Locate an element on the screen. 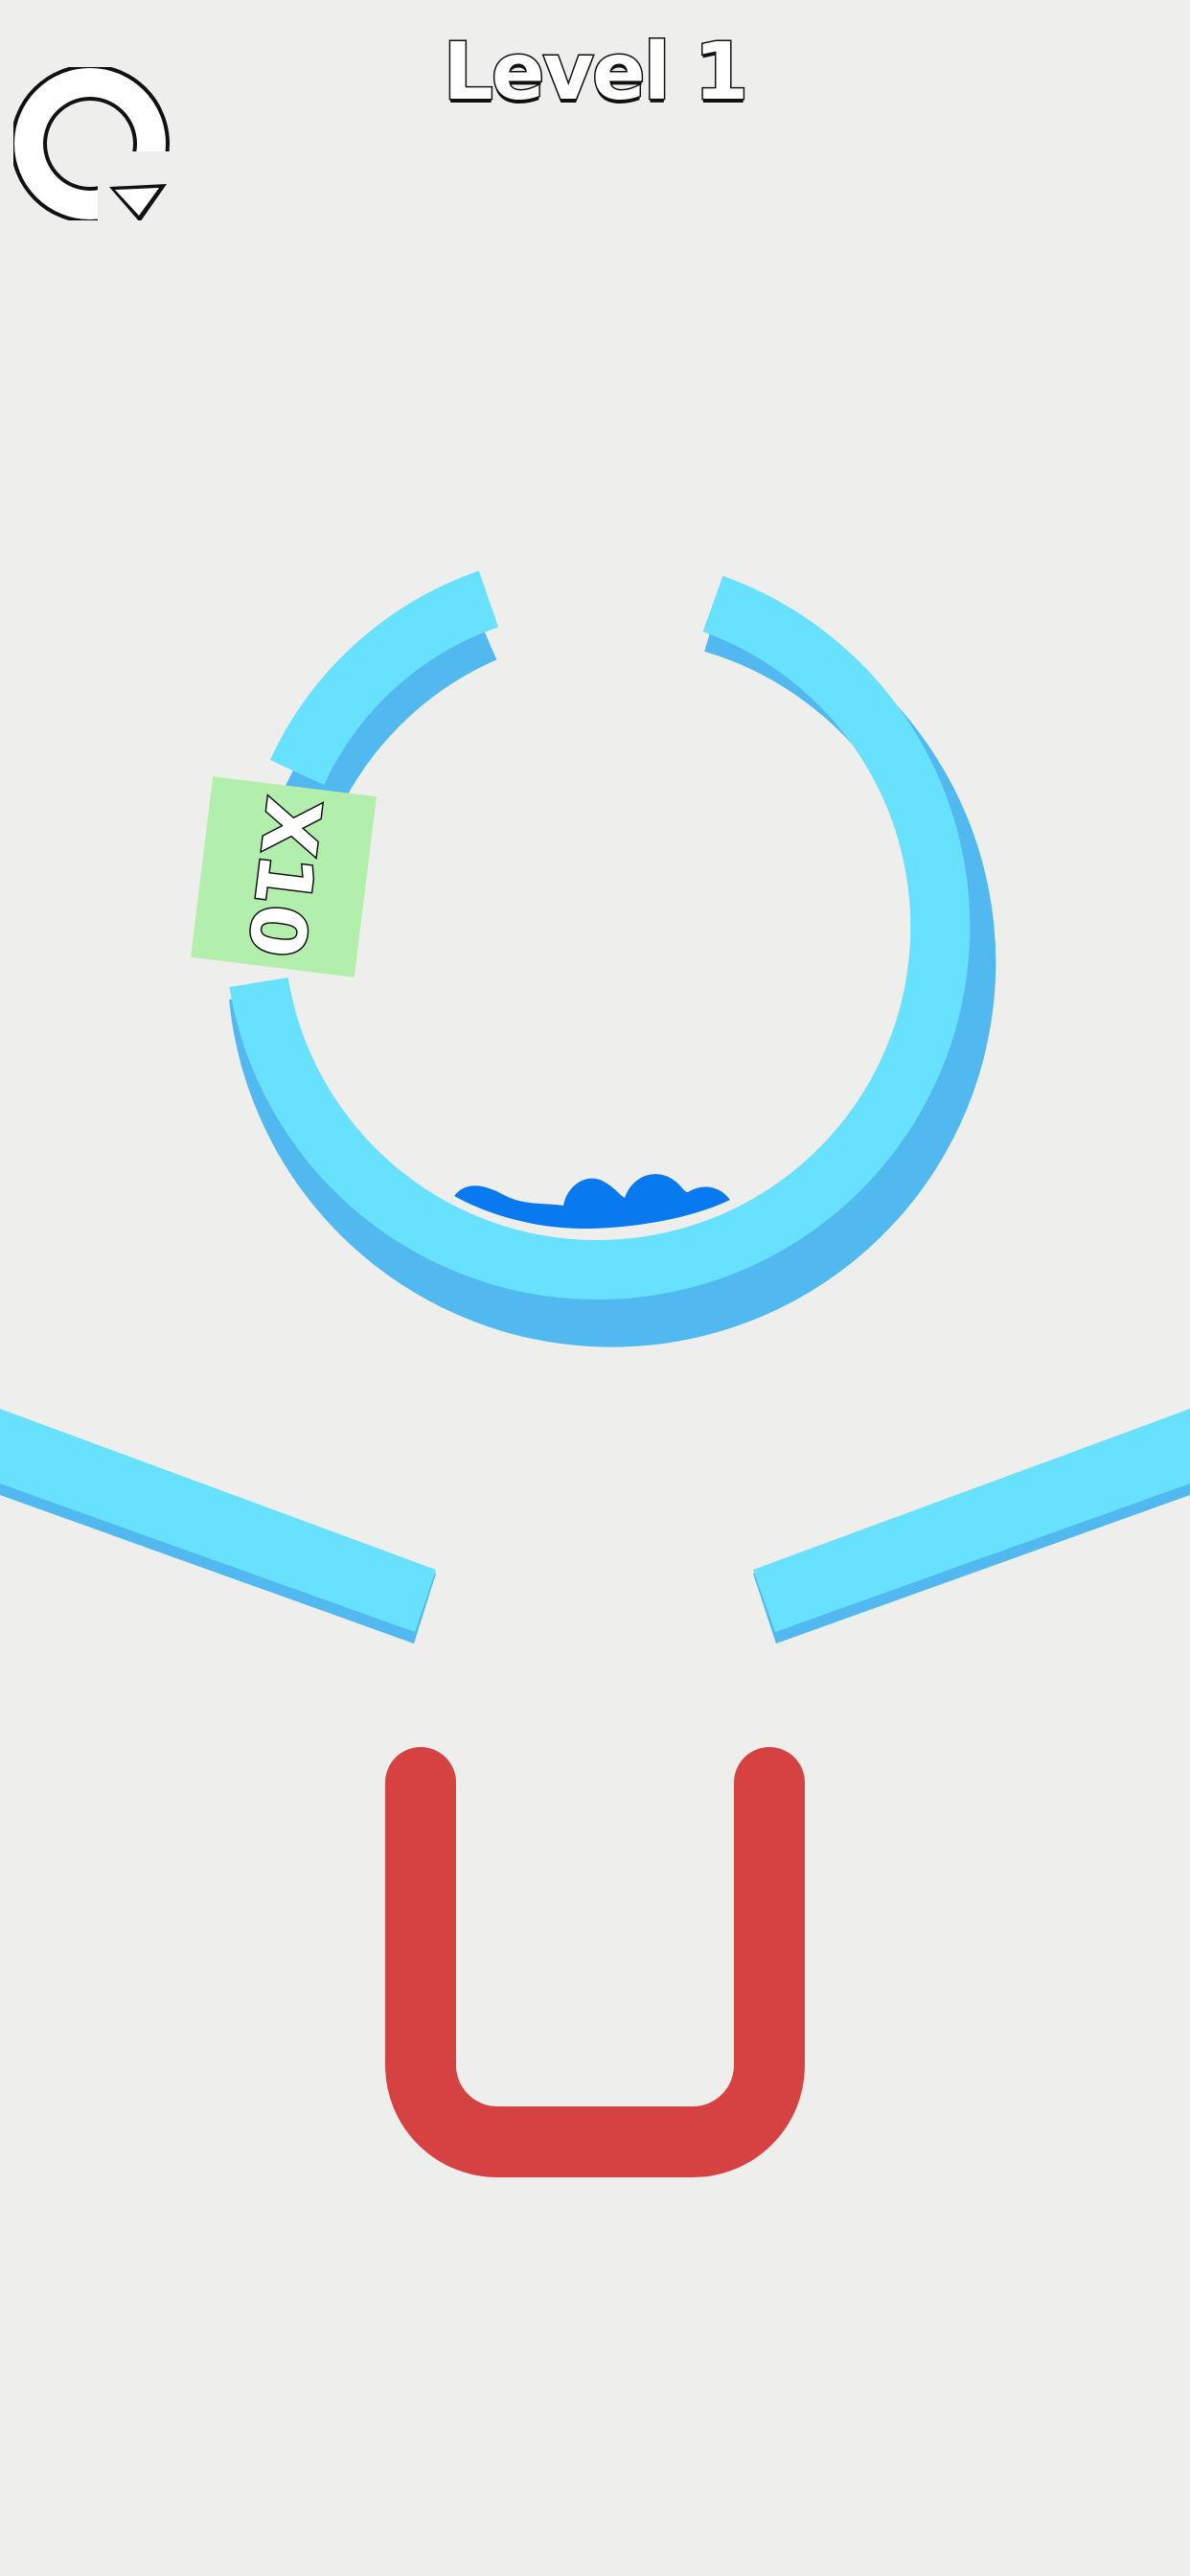  multiplier-label: X10 is located at coordinates (284, 877).